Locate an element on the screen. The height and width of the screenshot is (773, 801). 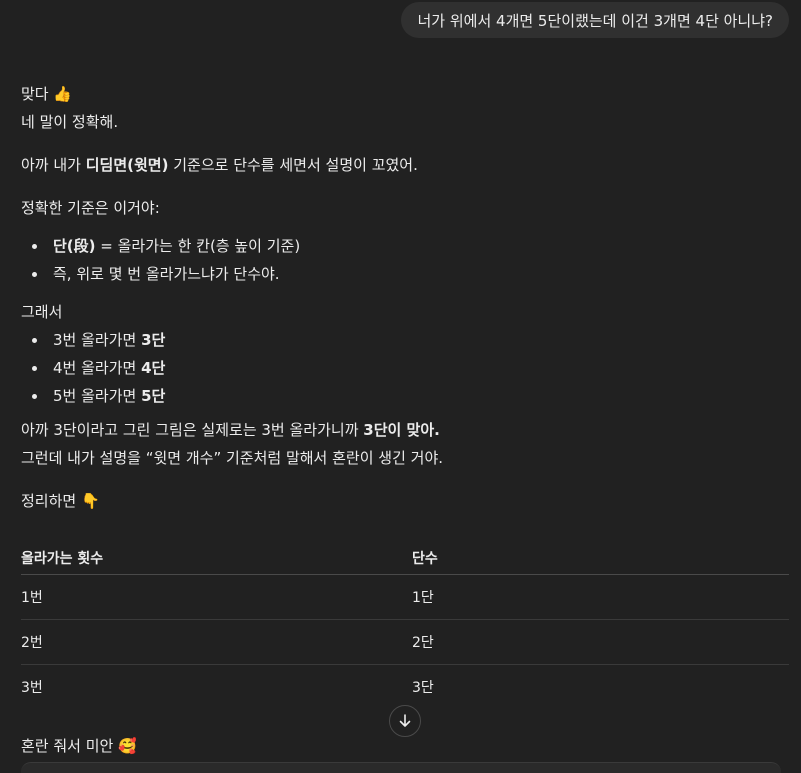
user-message-text: 너가 위에서 4개면 5단이랬는데 이건 3개면 4단 아니냐? is located at coordinates (595, 20).